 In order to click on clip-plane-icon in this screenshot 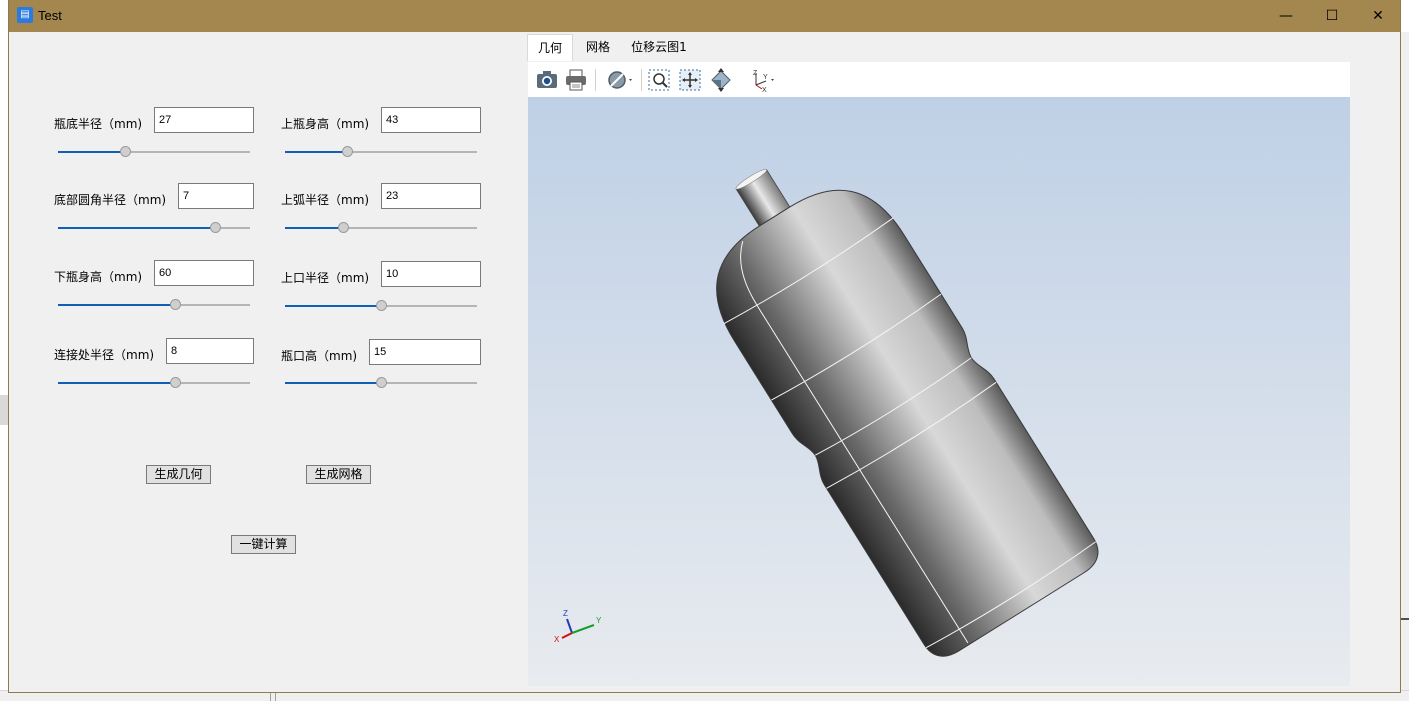, I will do `click(620, 80)`.